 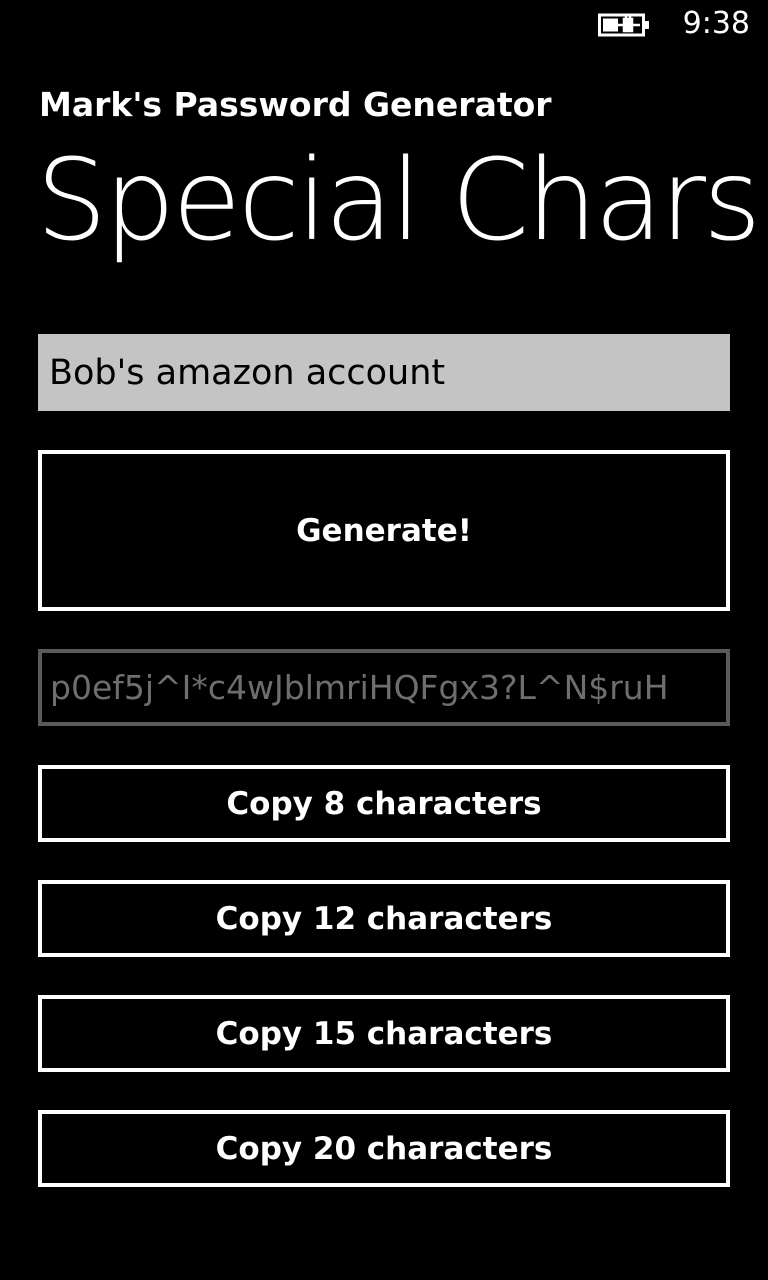 What do you see at coordinates (624, 25) in the screenshot?
I see `battery-charging-icon` at bounding box center [624, 25].